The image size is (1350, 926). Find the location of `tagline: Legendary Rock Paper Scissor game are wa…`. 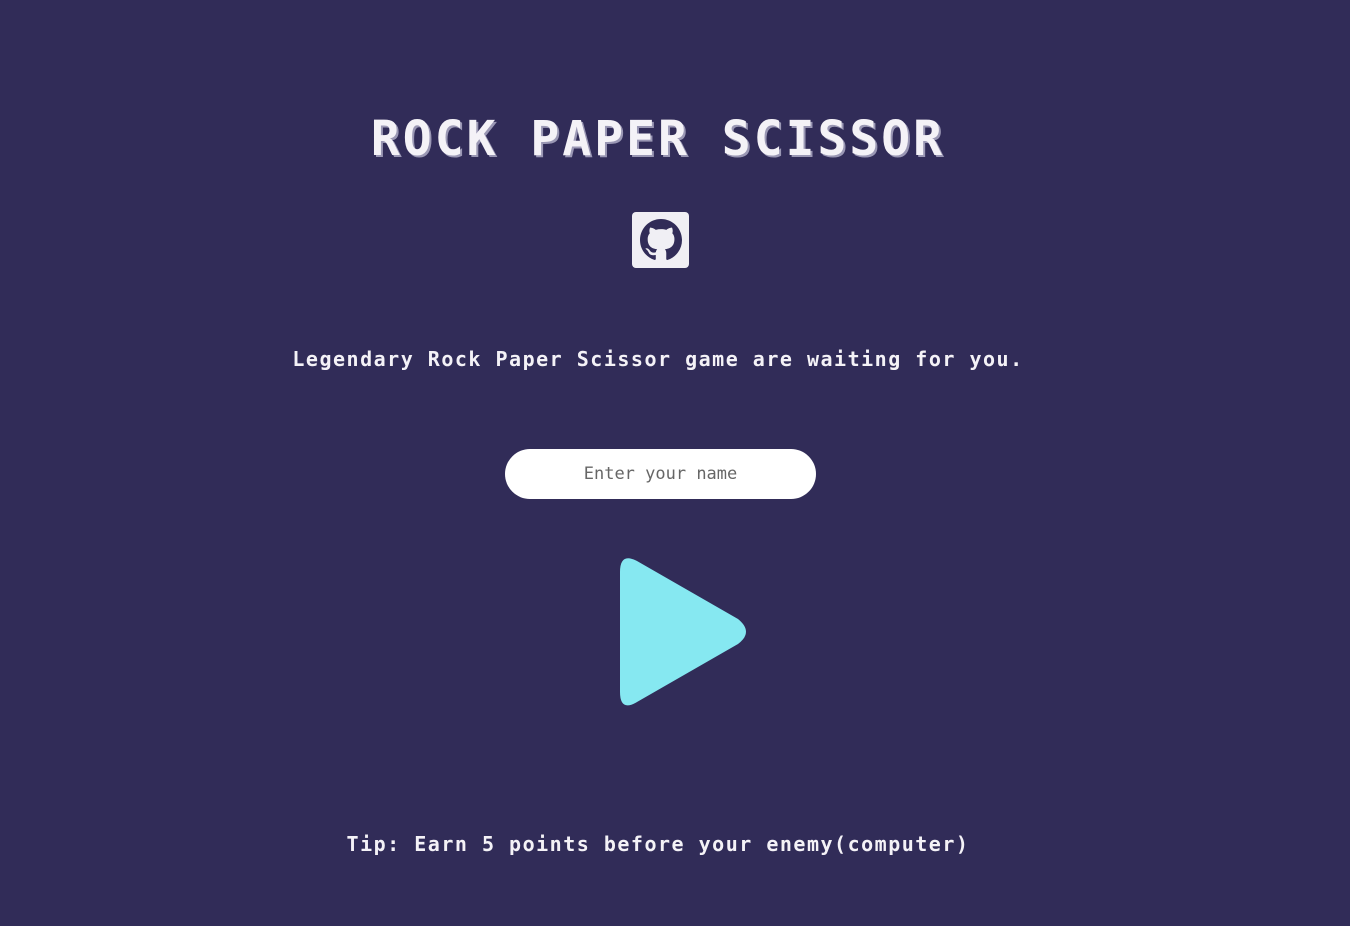

tagline: Legendary Rock Paper Scissor game are wa… is located at coordinates (658, 359).